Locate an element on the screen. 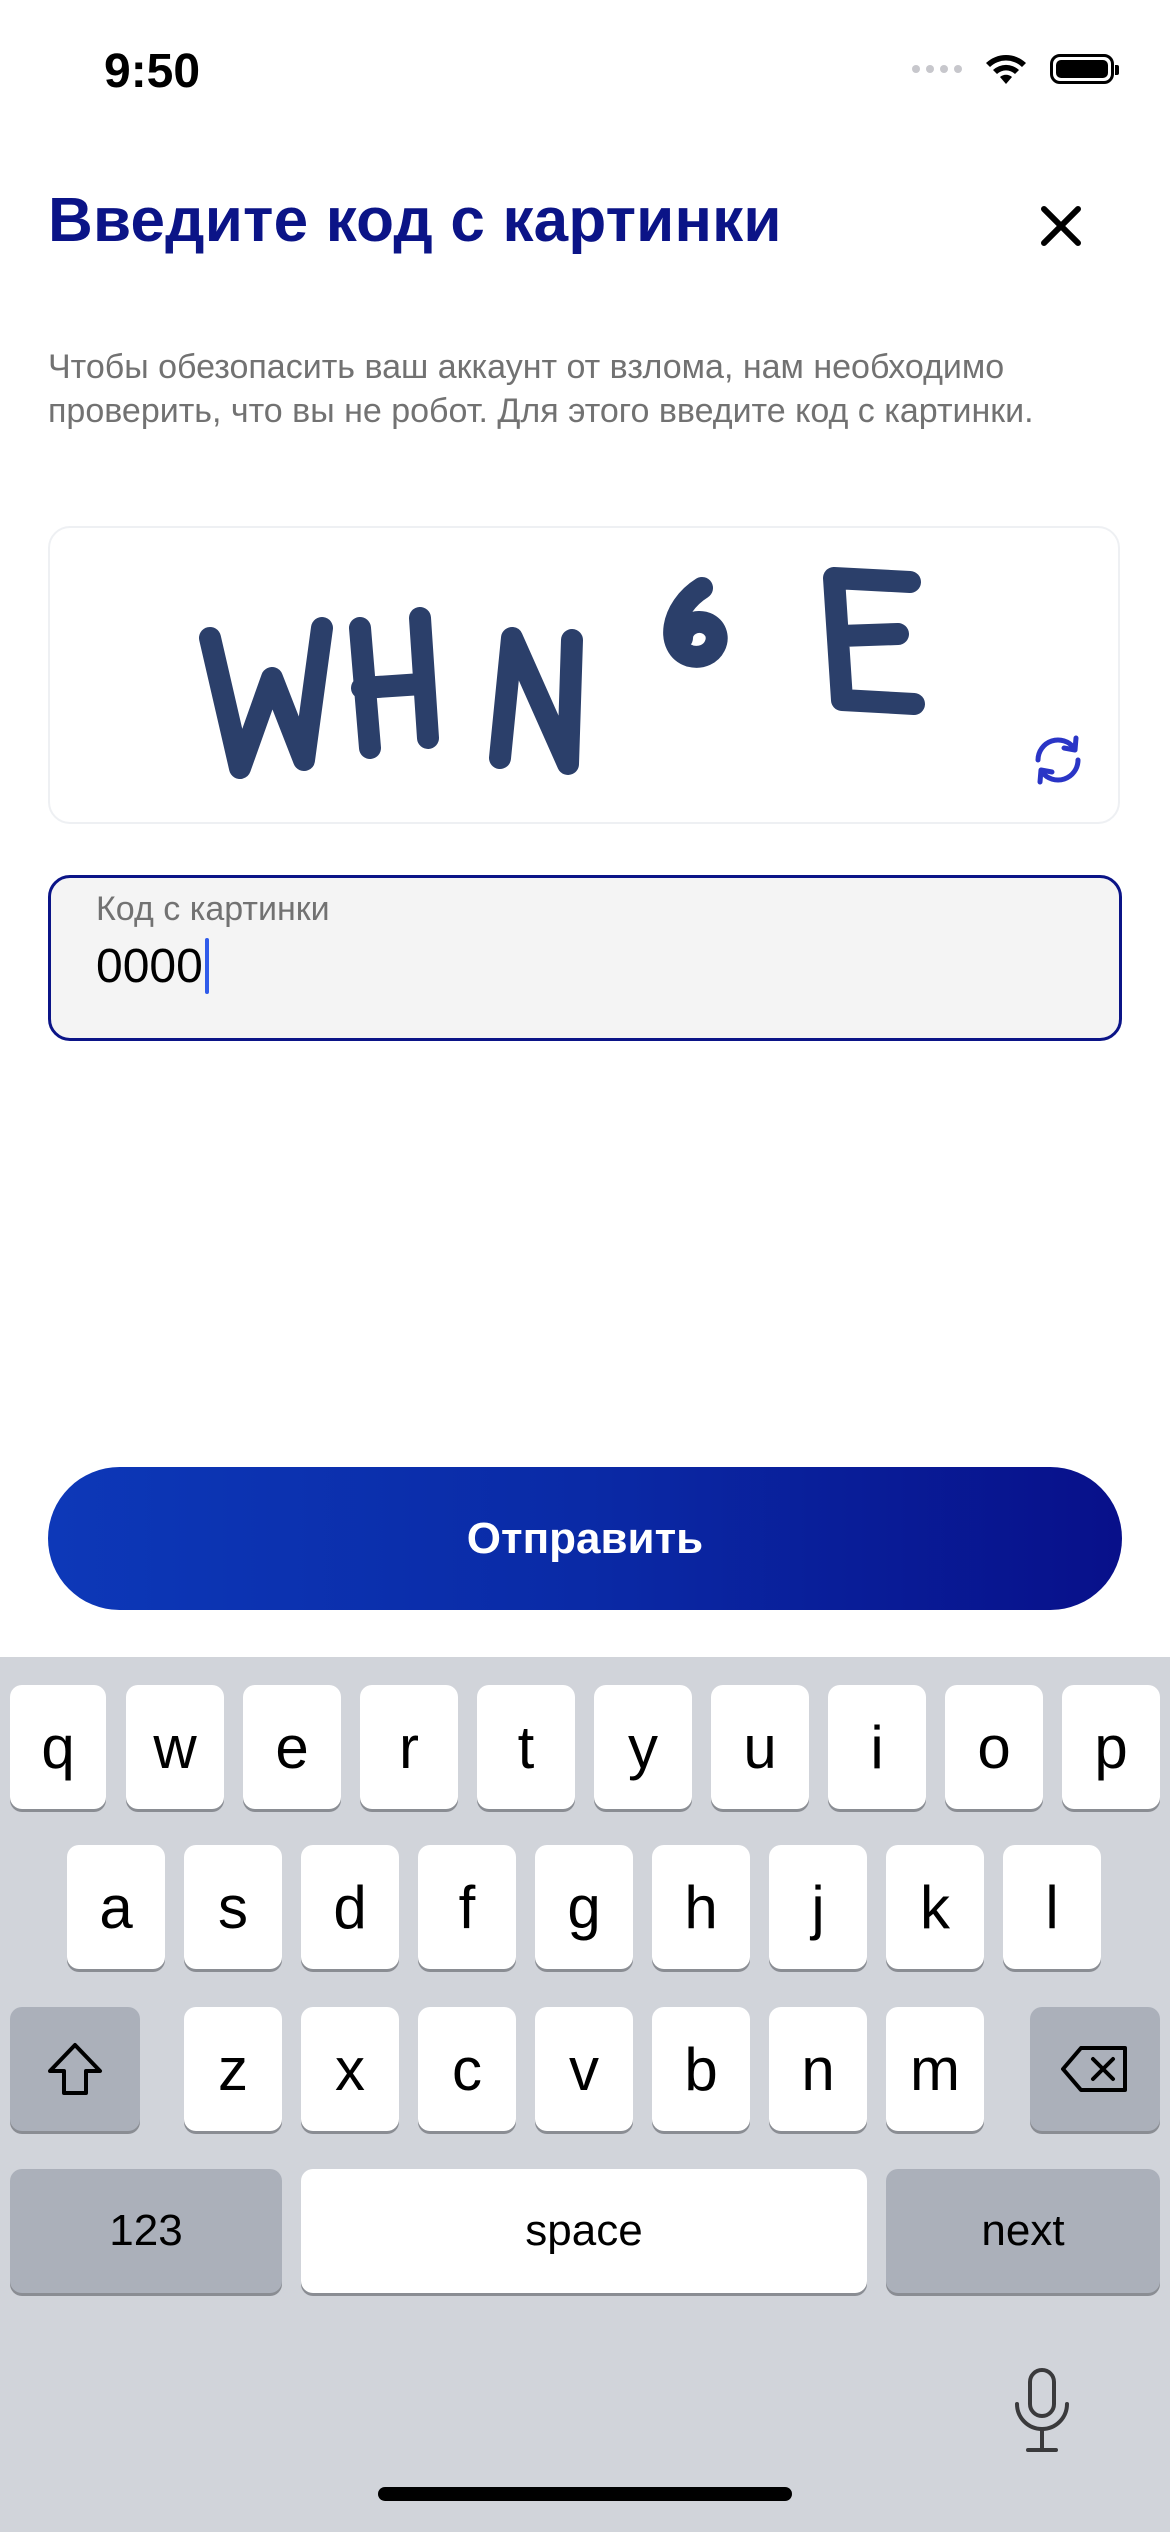  key-v: v is located at coordinates (584, 2069).